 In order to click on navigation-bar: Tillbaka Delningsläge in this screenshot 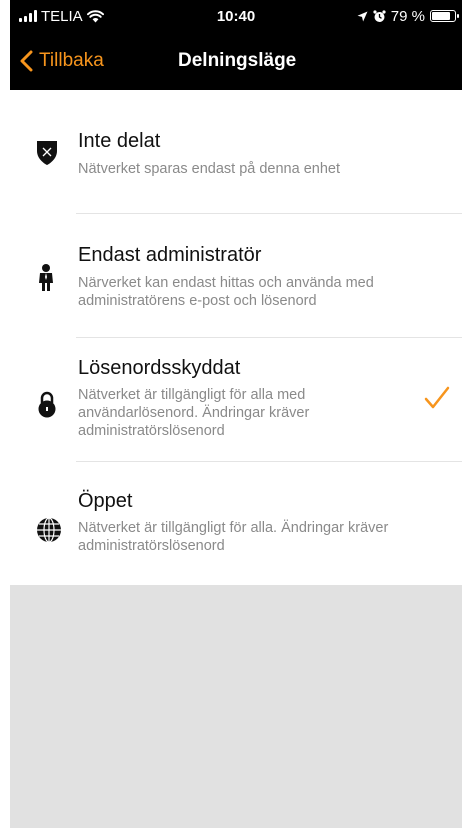, I will do `click(236, 61)`.